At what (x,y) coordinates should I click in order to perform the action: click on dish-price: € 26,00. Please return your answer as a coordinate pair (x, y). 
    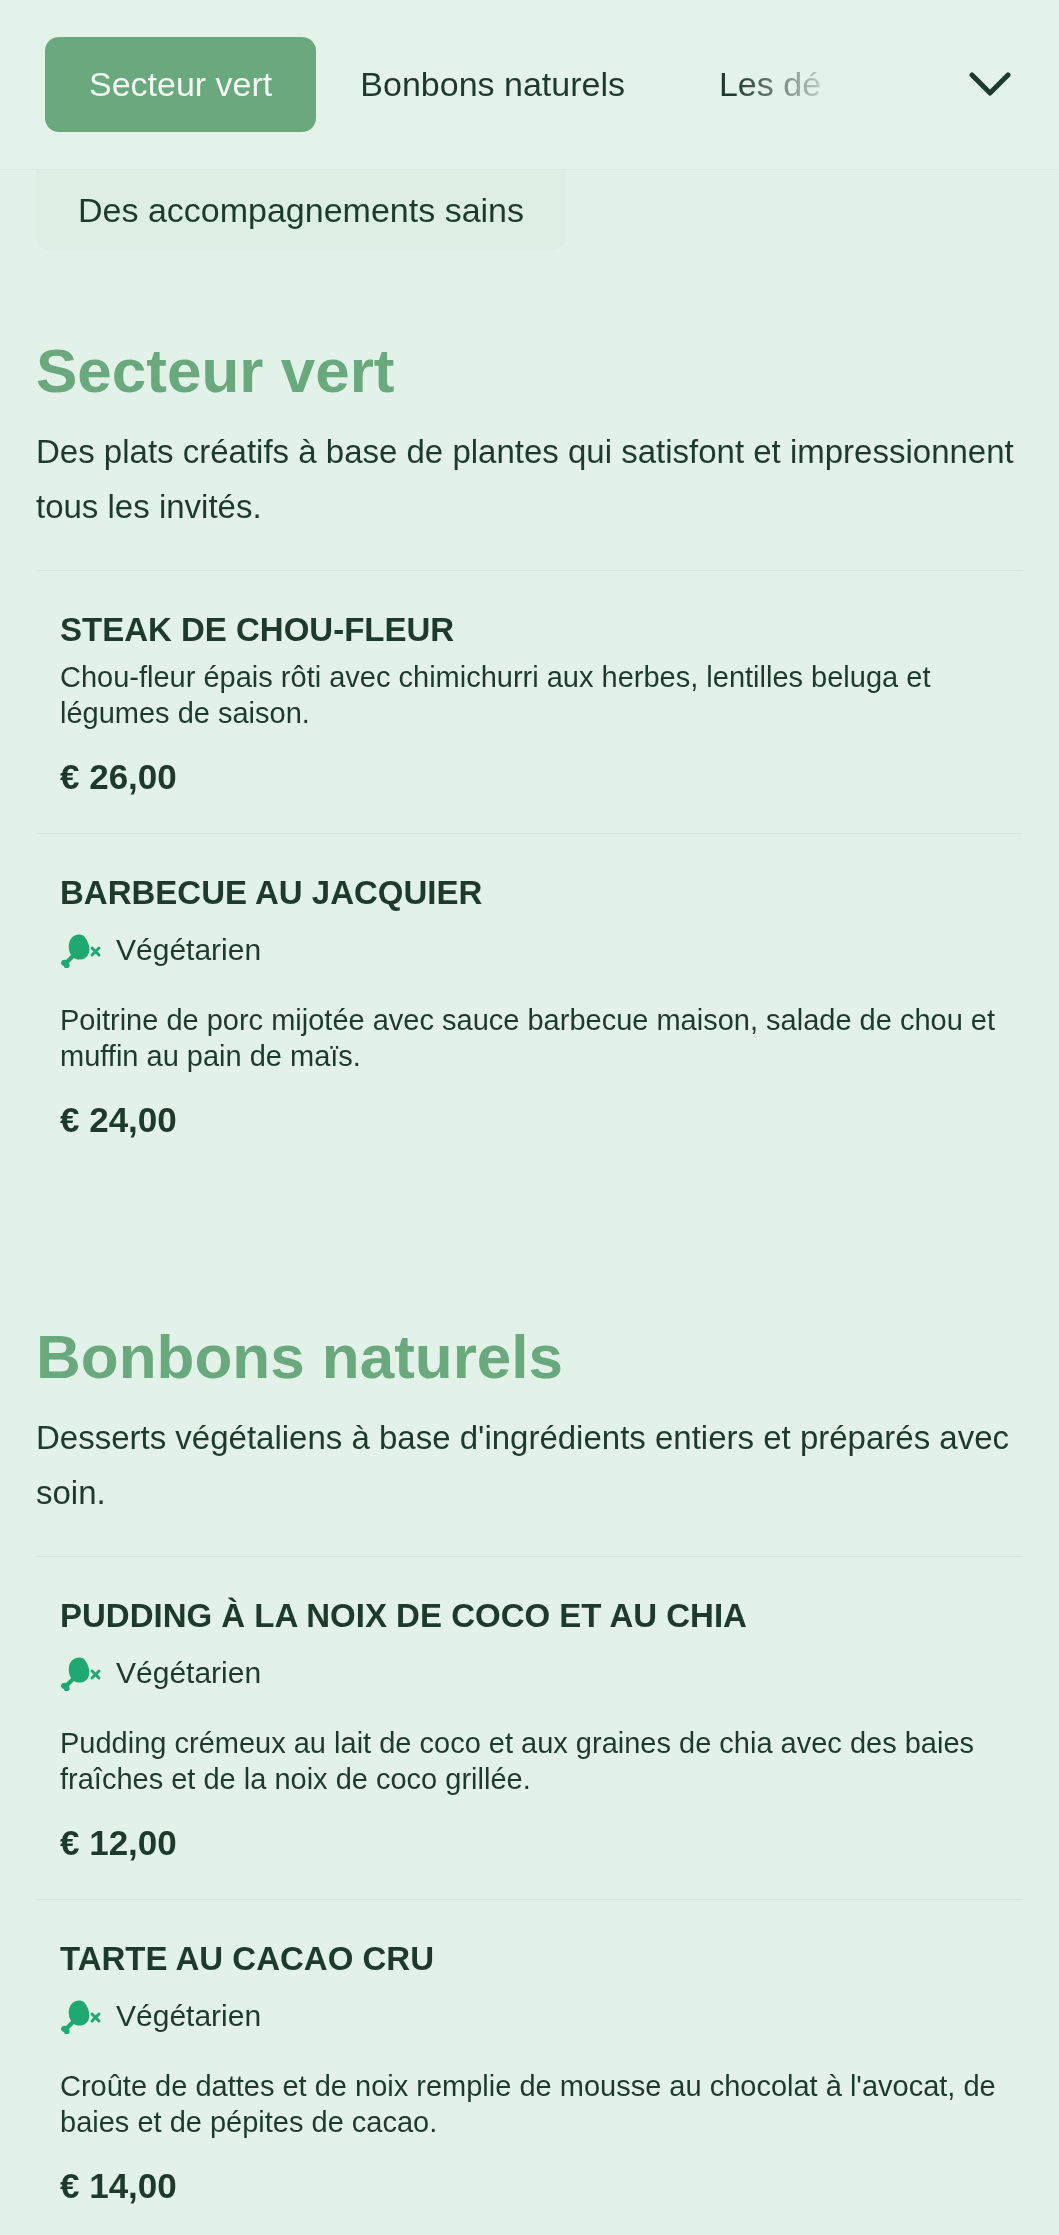
    Looking at the image, I should click on (119, 777).